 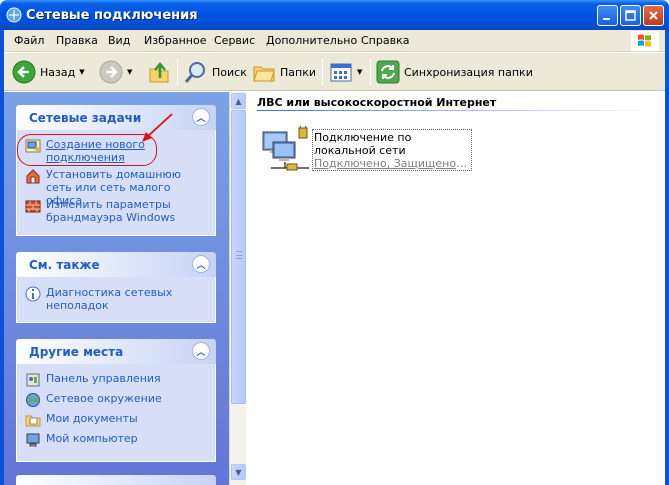 What do you see at coordinates (85, 118) in the screenshot?
I see `network-tasks-title: Сетевые задачи` at bounding box center [85, 118].